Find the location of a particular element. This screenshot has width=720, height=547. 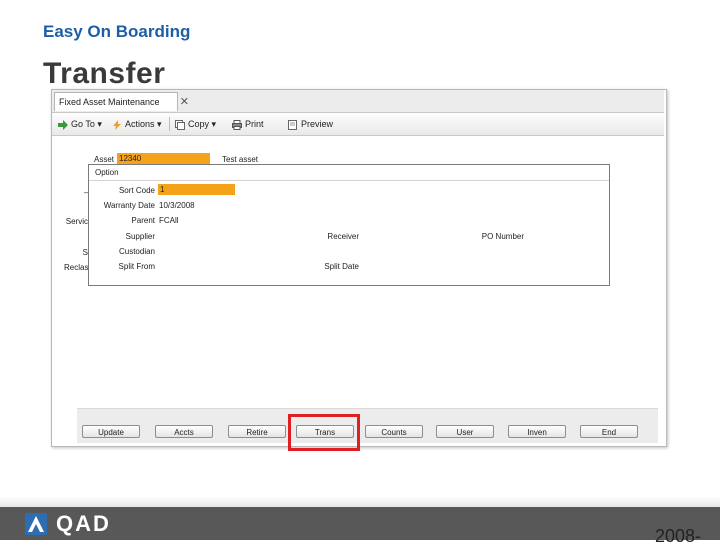

actions-button: Actions ▾ is located at coordinates (137, 124).